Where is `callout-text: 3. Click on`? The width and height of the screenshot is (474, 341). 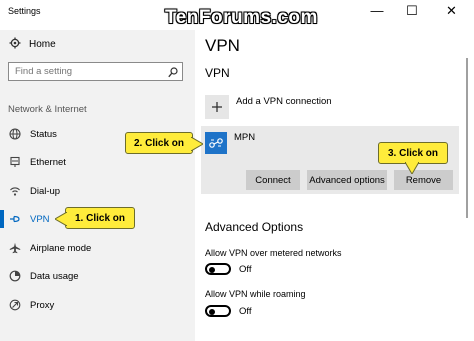 callout-text: 3. Click on is located at coordinates (412, 153).